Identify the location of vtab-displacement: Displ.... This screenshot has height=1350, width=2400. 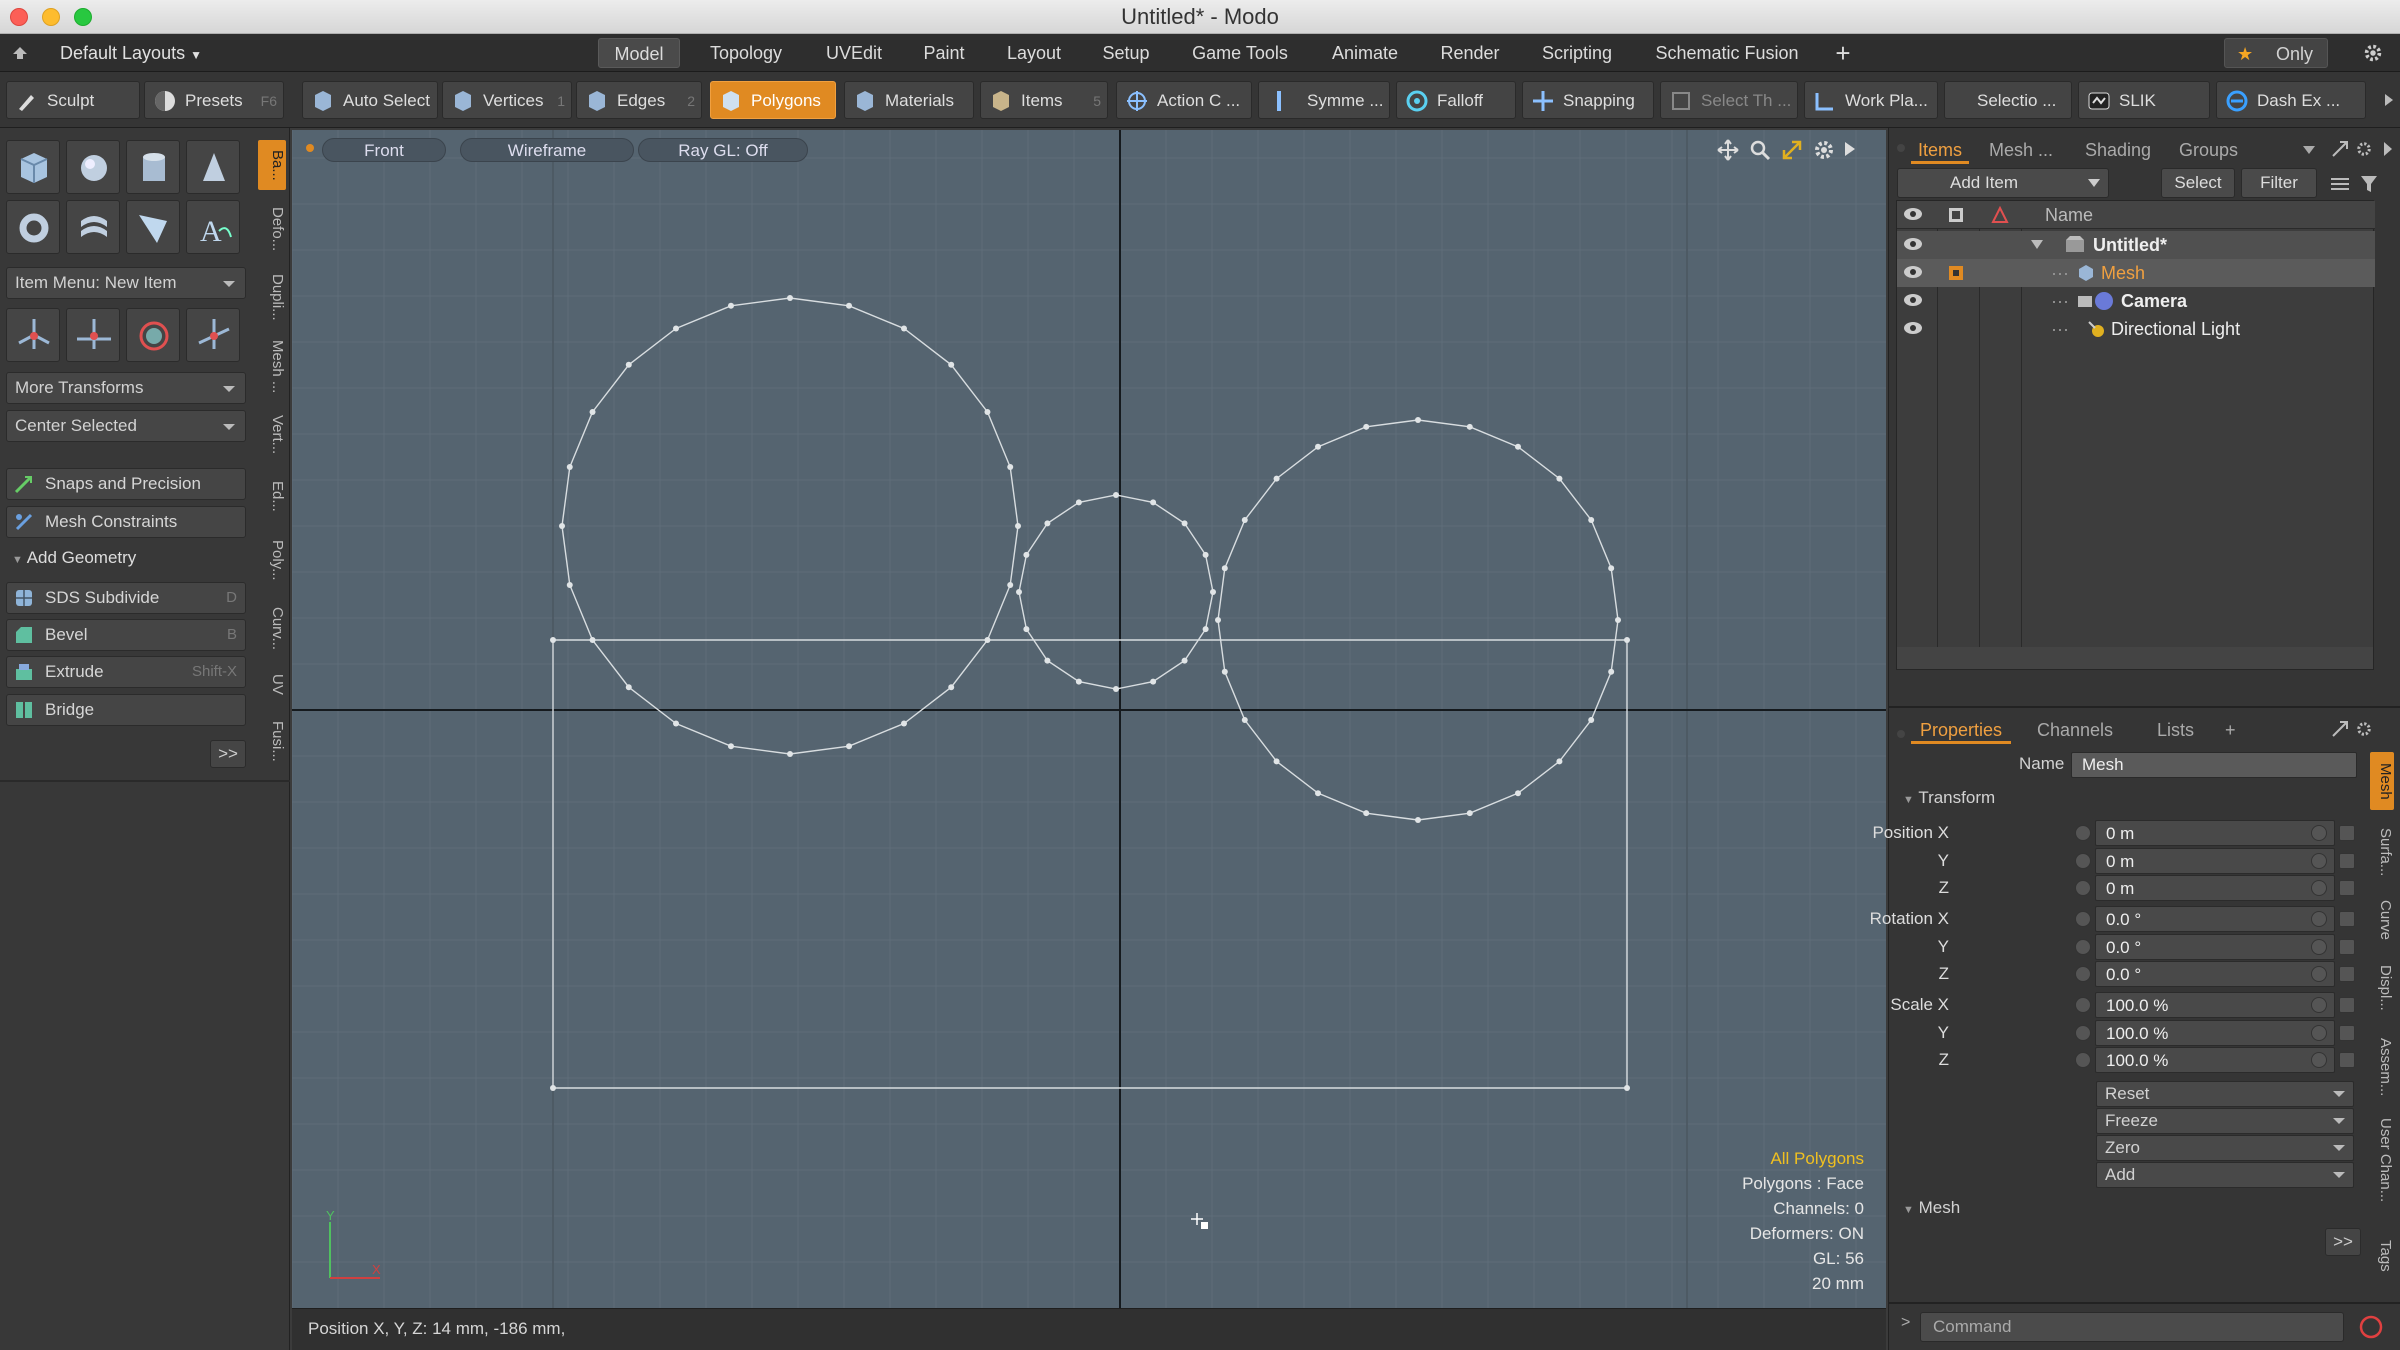
(2382, 988).